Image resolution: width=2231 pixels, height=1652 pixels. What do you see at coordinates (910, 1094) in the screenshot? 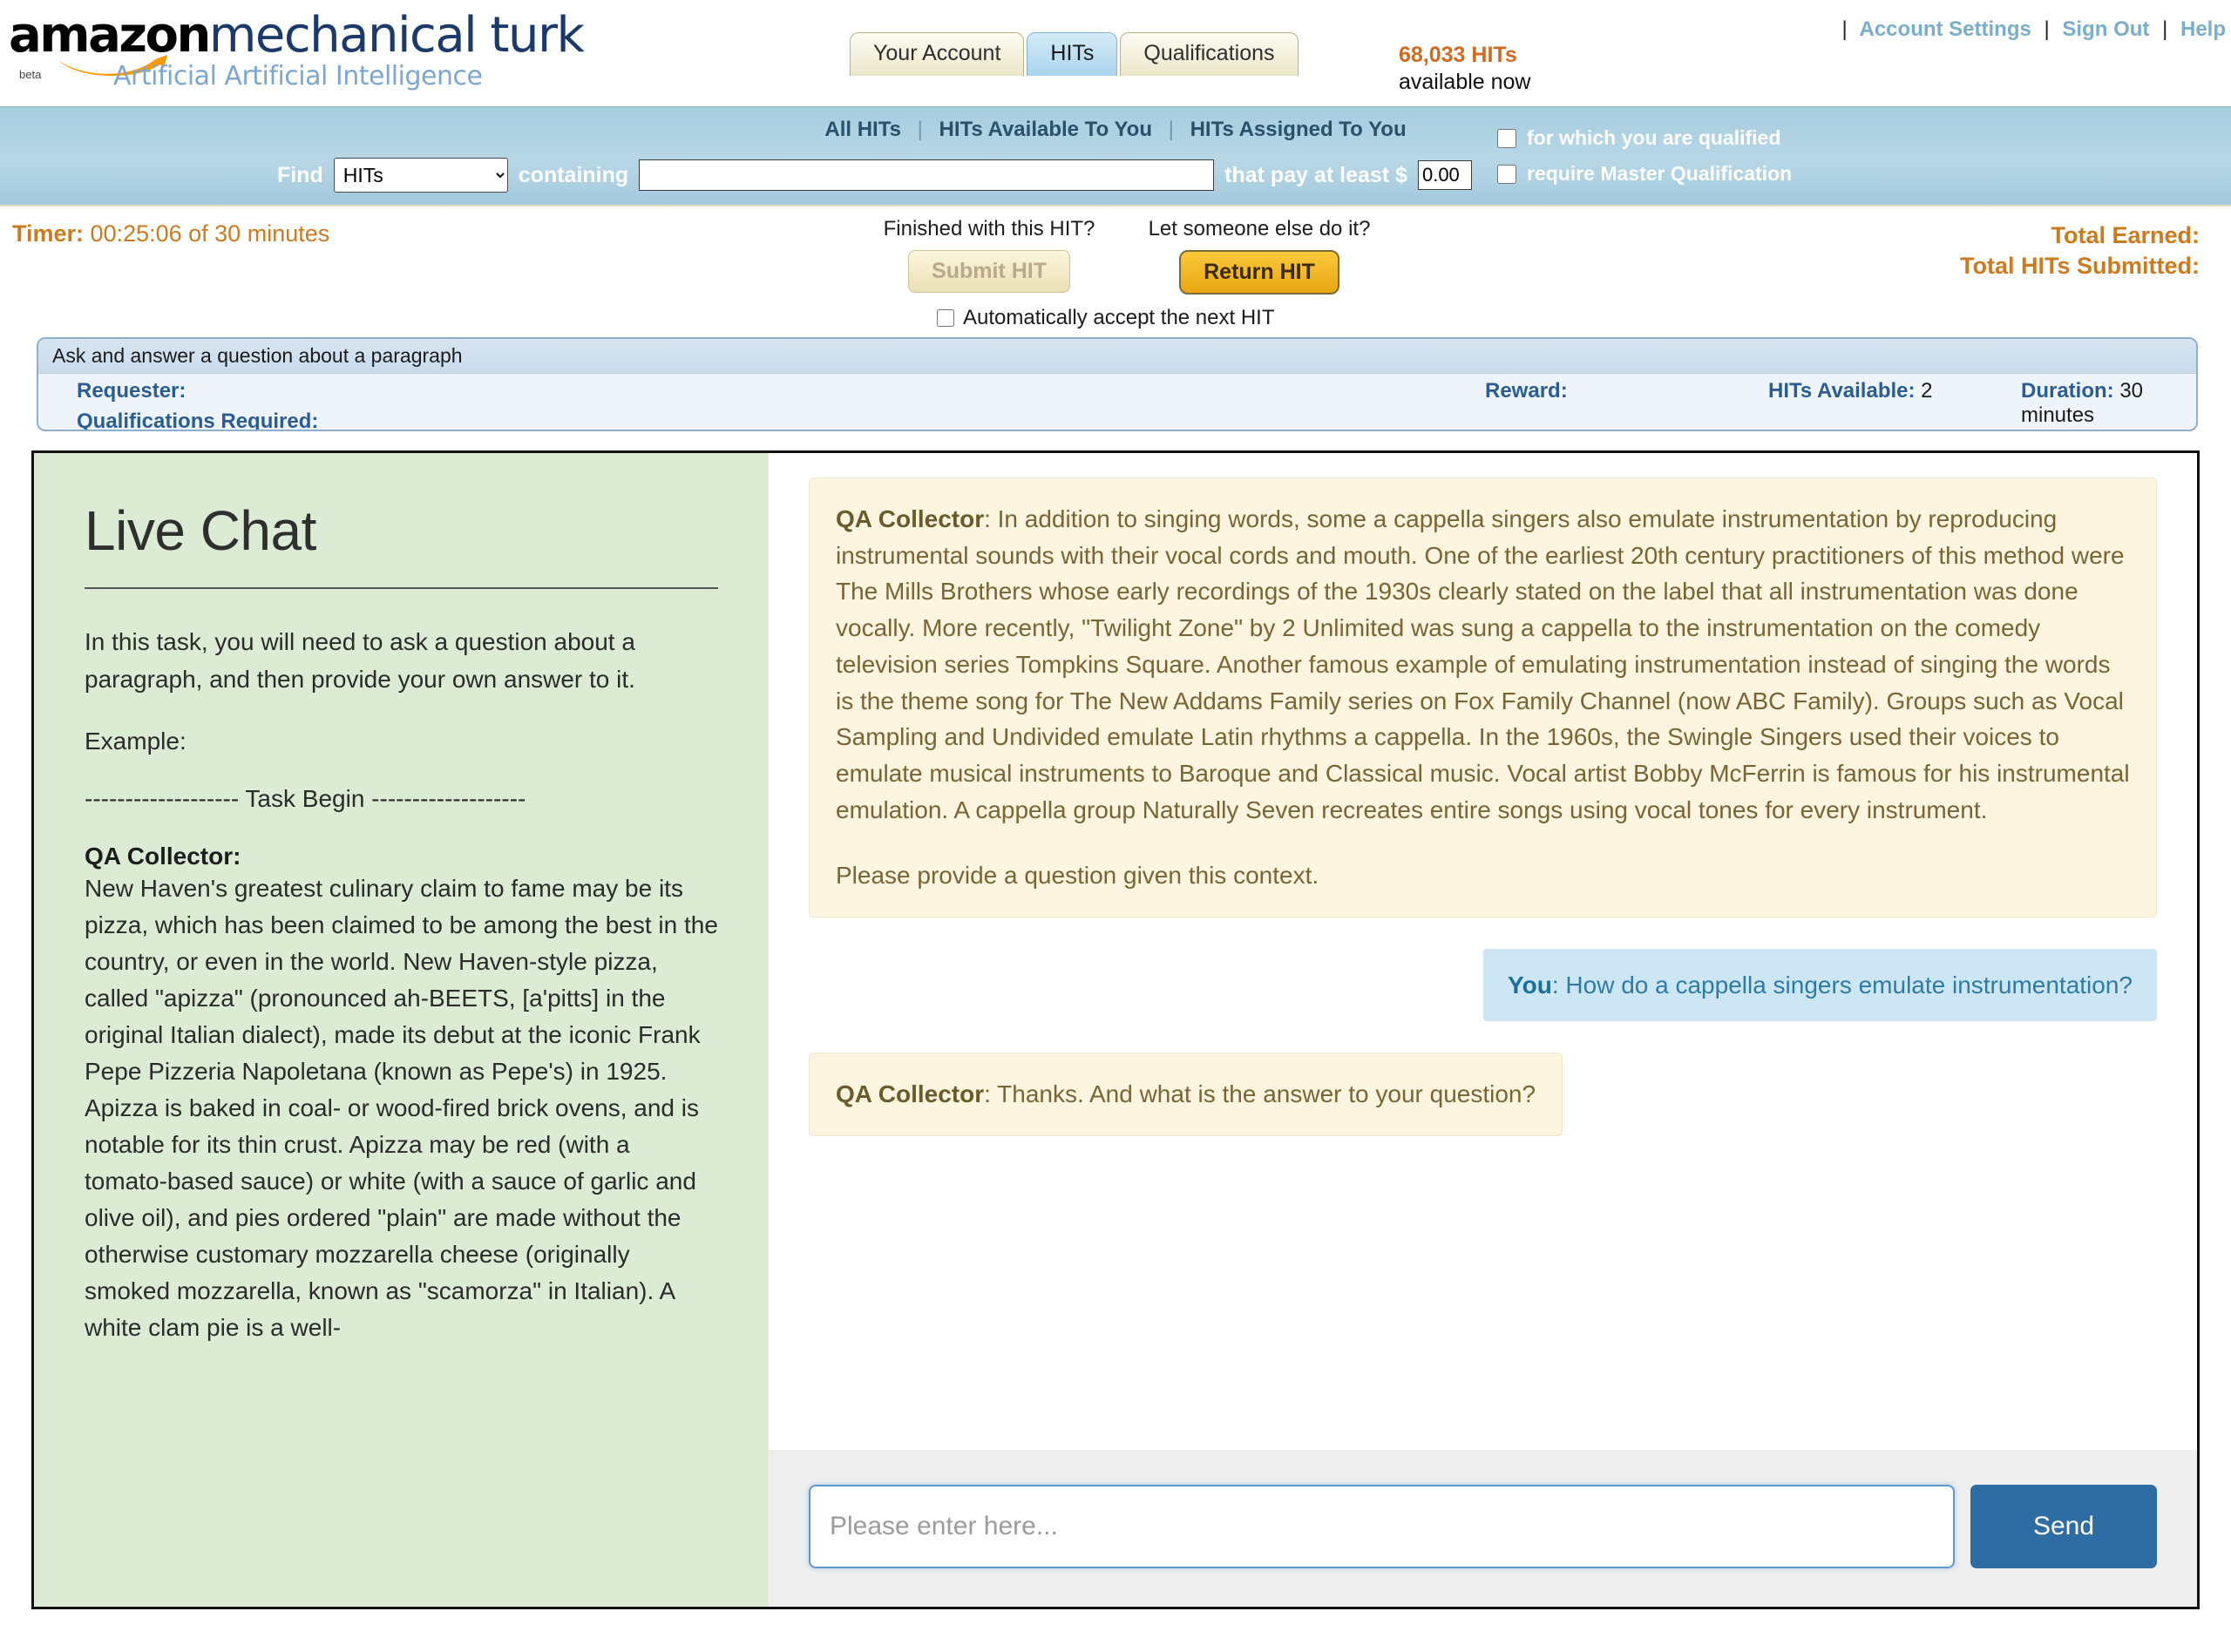
I see `chat-bot-speaker-2: QA Collector` at bounding box center [910, 1094].